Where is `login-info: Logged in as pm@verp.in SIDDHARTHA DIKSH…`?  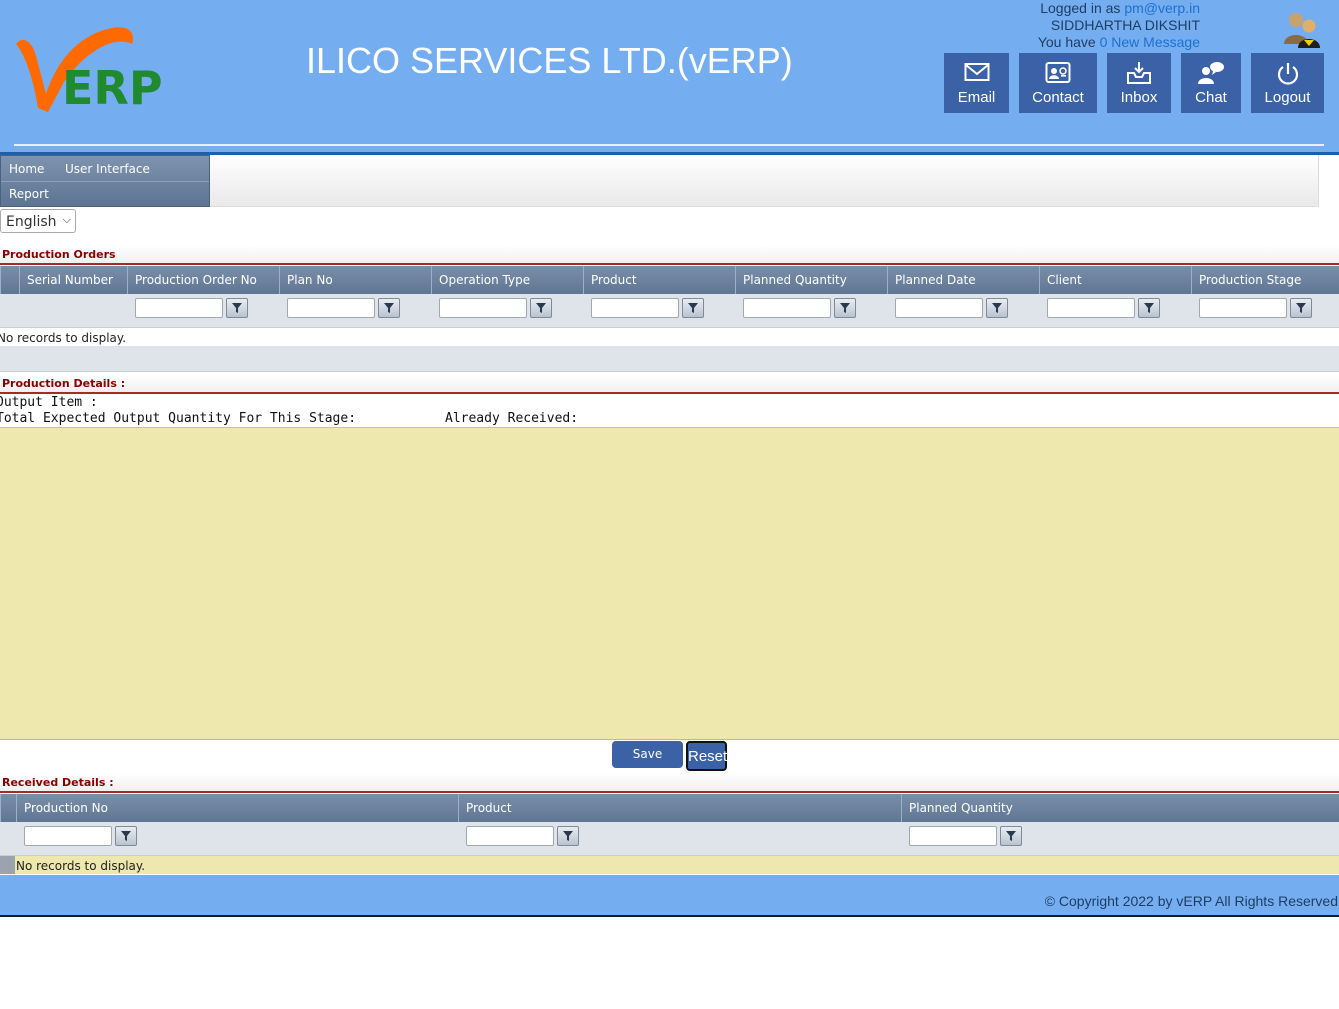
login-info: Logged in as pm@verp.in SIDDHARTHA DIKSH… is located at coordinates (1105, 25).